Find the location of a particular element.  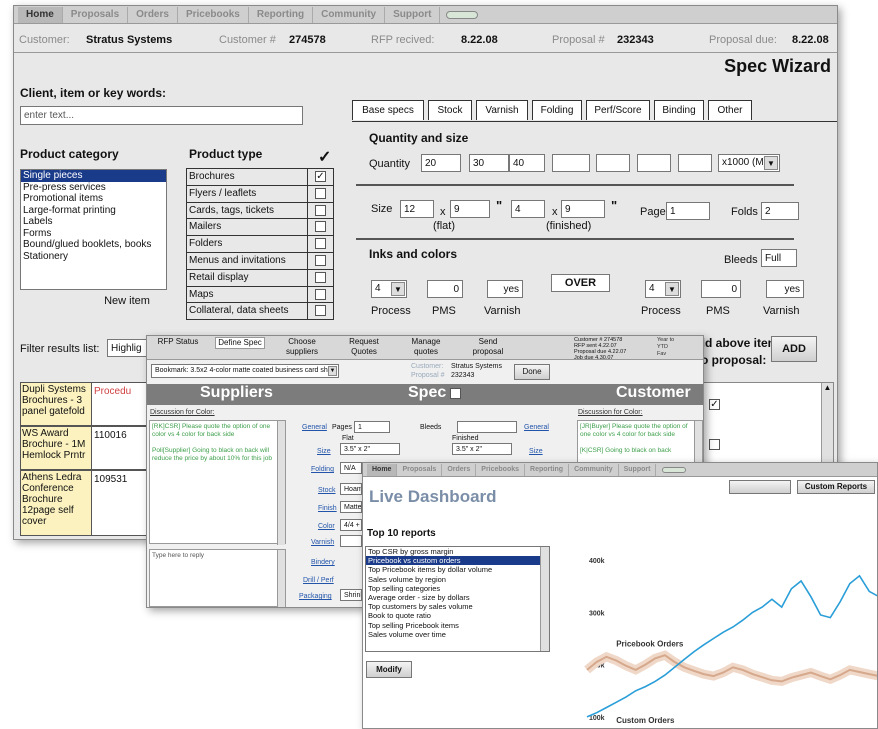

varnish-input-front: yes is located at coordinates (505, 289).